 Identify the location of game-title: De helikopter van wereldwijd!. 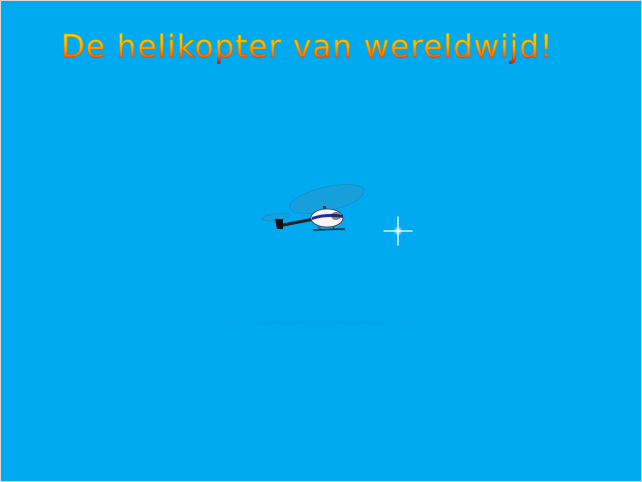
(307, 47).